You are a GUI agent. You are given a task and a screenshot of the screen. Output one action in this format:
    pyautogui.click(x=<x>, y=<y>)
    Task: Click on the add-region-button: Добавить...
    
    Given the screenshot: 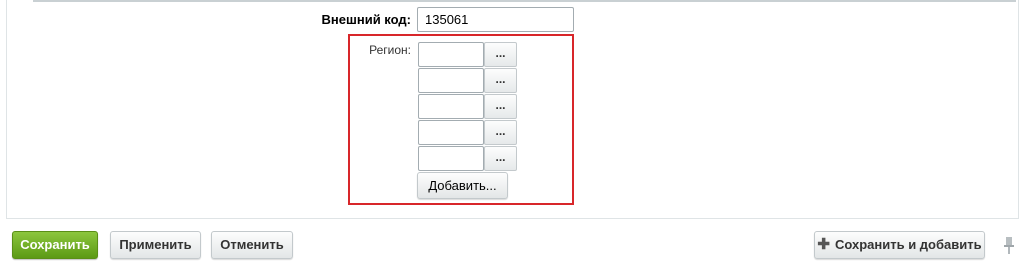 What is the action you would take?
    pyautogui.click(x=462, y=185)
    